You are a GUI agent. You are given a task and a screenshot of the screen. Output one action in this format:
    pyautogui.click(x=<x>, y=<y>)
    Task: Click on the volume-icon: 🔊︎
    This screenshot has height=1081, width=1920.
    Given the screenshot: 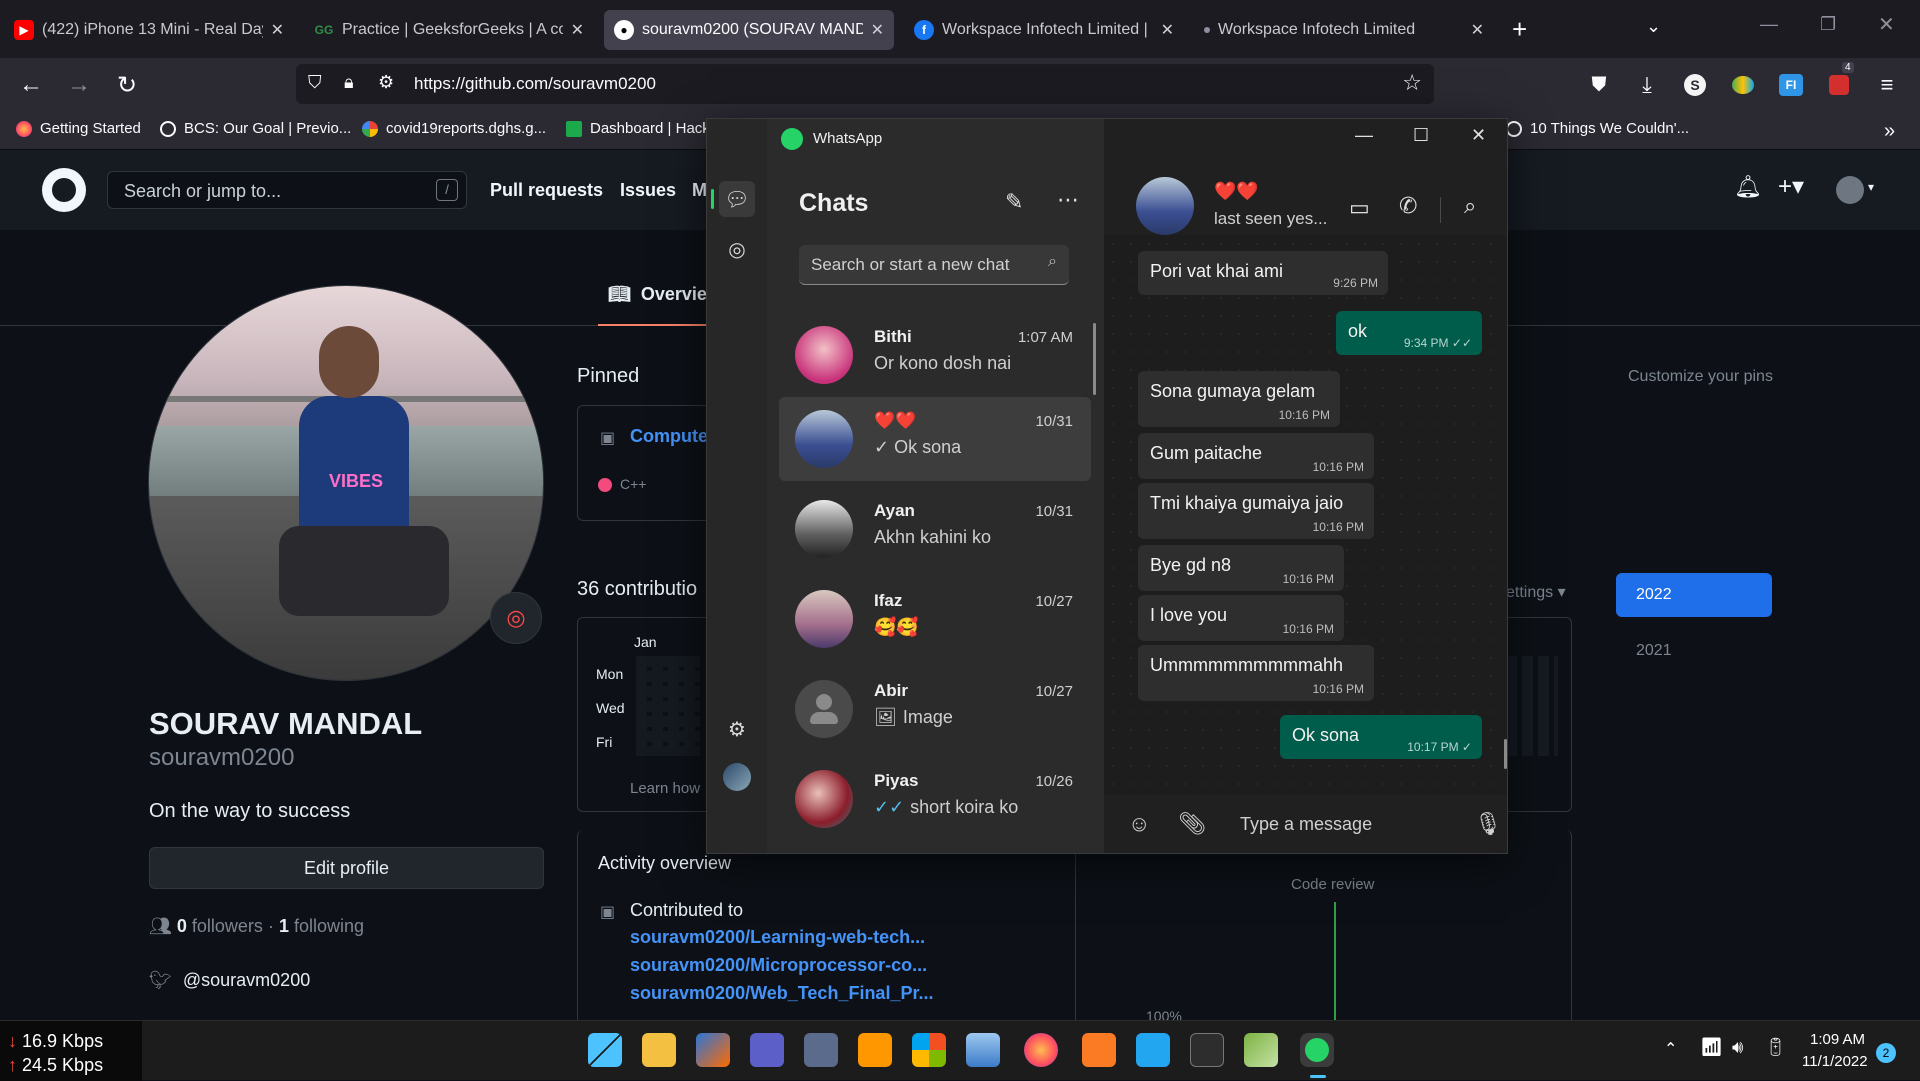 What is the action you would take?
    pyautogui.click(x=1737, y=1047)
    